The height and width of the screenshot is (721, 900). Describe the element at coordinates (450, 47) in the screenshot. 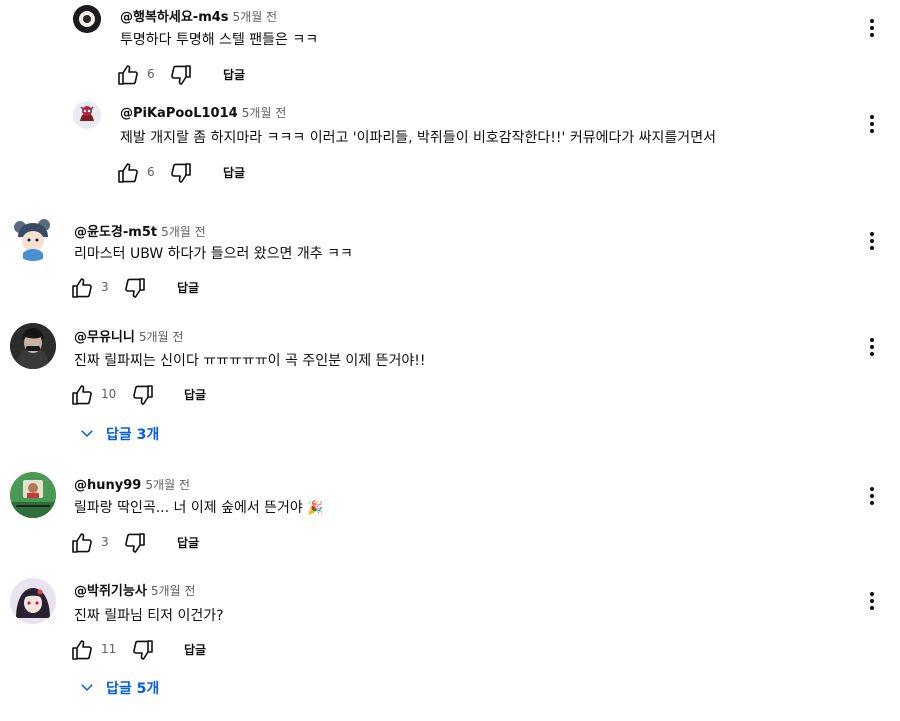

I see `reply-comment: @행복하세요-m4s 5개월 전 투명하다 투명해 스텔 팬들은 ㅋㅋ 6 답글` at that location.